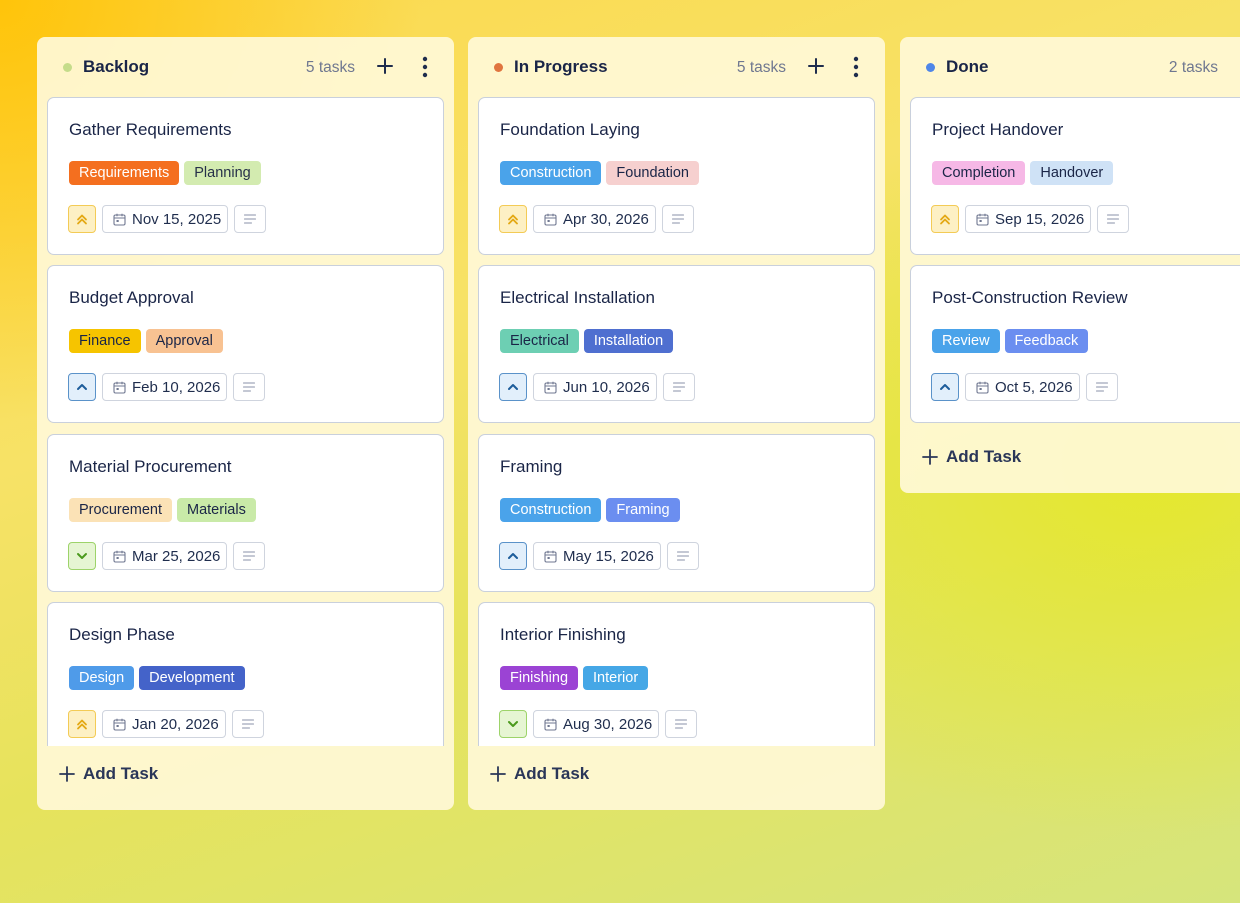 The image size is (1240, 903). Describe the element at coordinates (606, 219) in the screenshot. I see `due-date: Apr 30, 2026` at that location.